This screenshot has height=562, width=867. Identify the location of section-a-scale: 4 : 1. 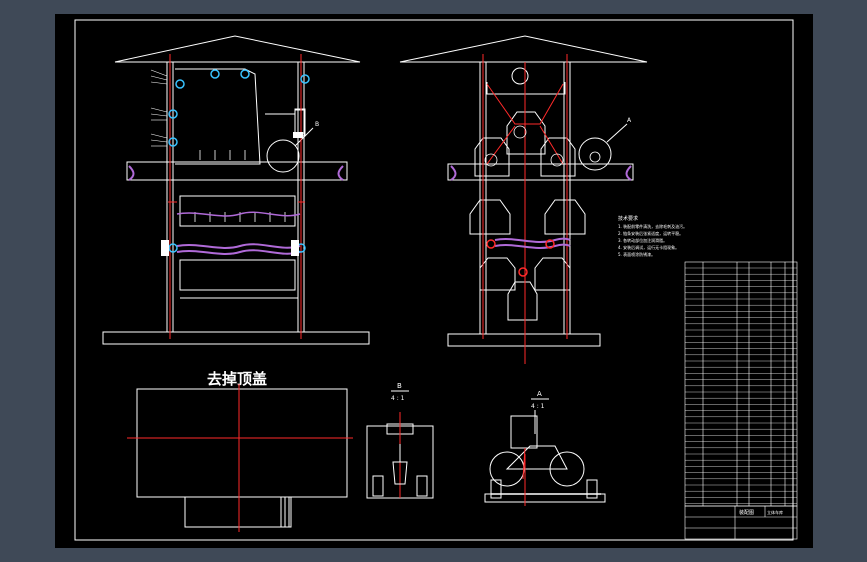
(538, 406).